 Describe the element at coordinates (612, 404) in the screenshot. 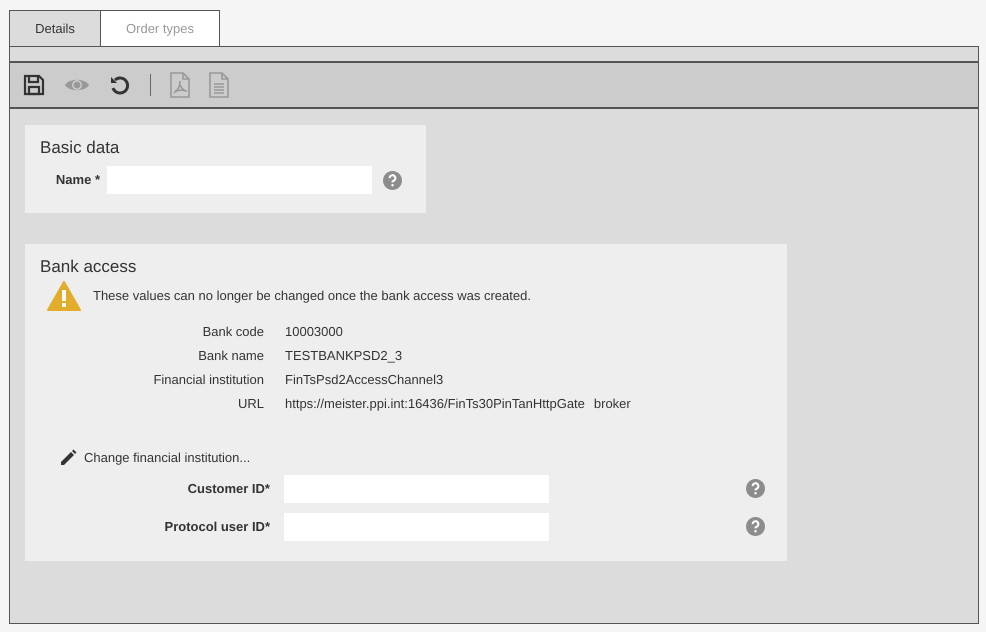

I see `detail-value: broker` at that location.